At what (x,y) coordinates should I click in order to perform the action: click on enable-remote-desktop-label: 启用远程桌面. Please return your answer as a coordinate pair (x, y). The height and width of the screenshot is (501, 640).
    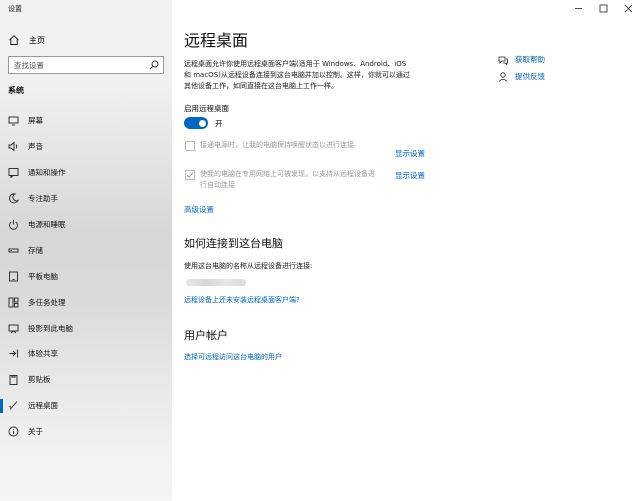
    Looking at the image, I should click on (206, 108).